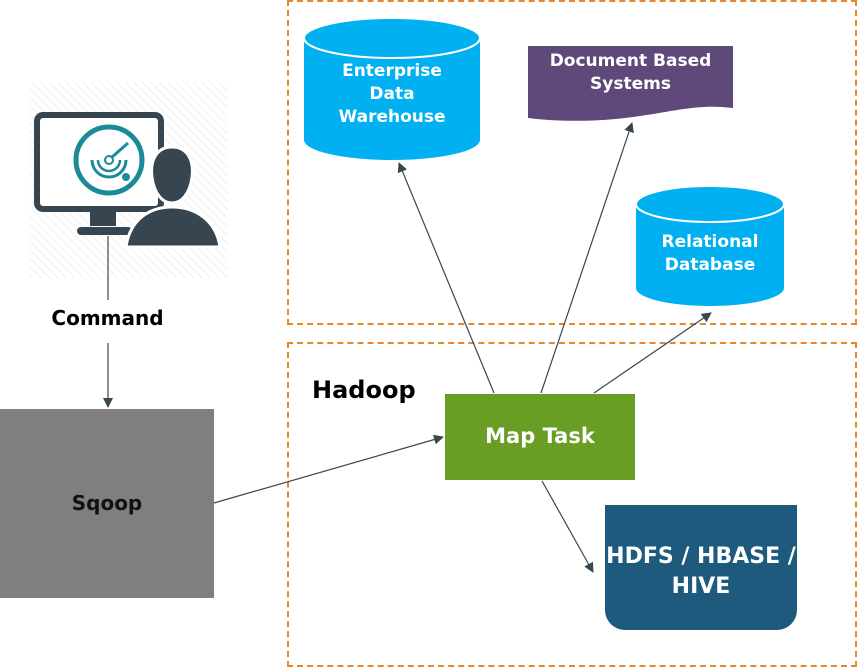 The image size is (857, 667). What do you see at coordinates (540, 436) in the screenshot?
I see `map-task-label: Map Task` at bounding box center [540, 436].